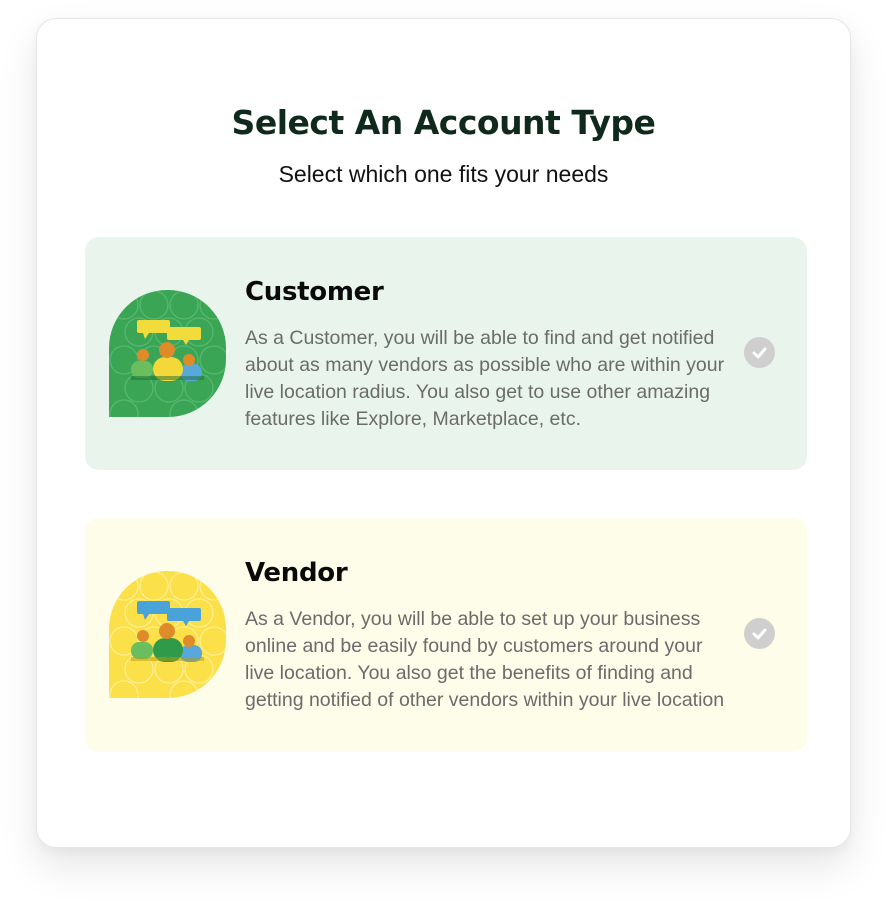  I want to click on page-subtitle: Select which one fits your needs, so click(443, 174).